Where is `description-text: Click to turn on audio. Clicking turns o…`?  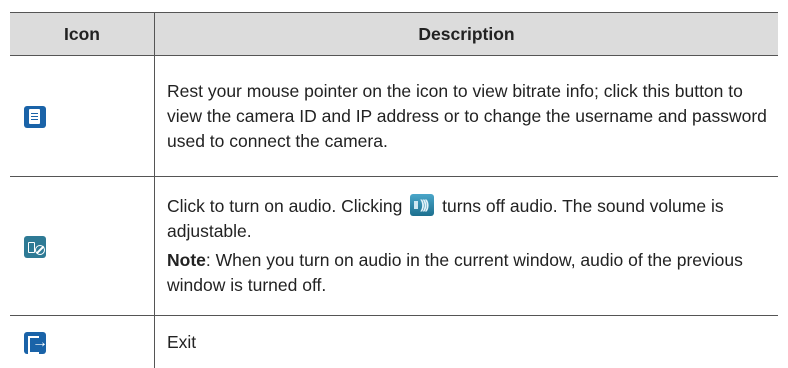
description-text: Click to turn on audio. Clicking turns o… is located at coordinates (467, 219).